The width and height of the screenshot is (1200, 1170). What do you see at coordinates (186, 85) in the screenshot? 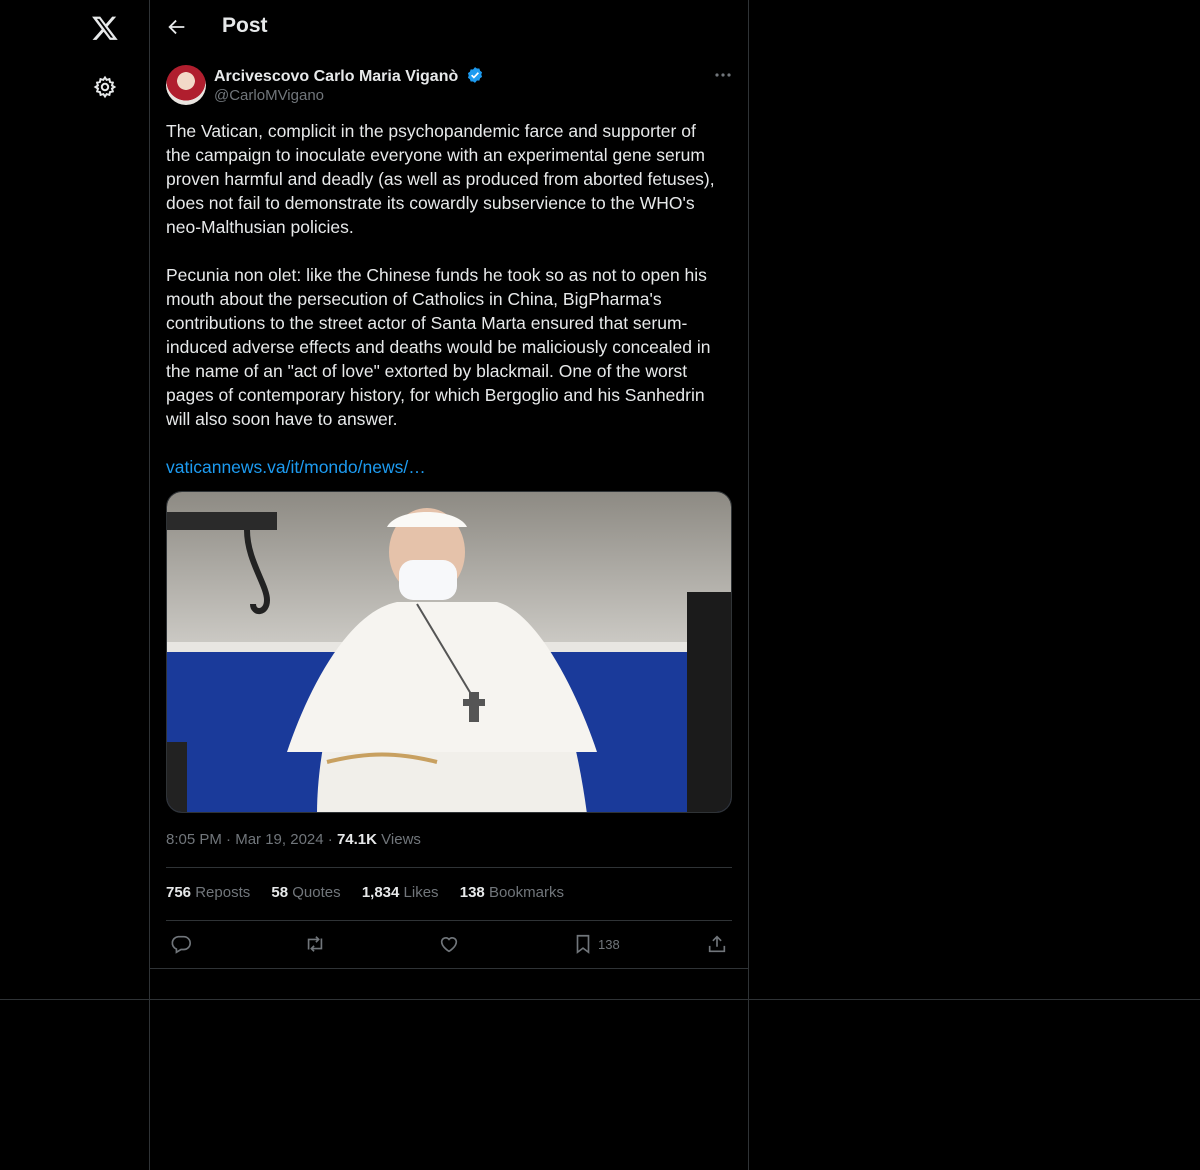
I see `avatar` at bounding box center [186, 85].